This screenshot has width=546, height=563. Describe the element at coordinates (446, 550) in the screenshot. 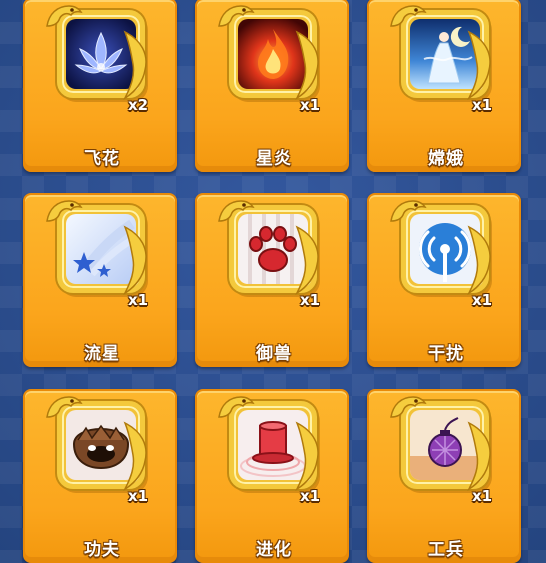

I see `item-name: 工兵` at that location.